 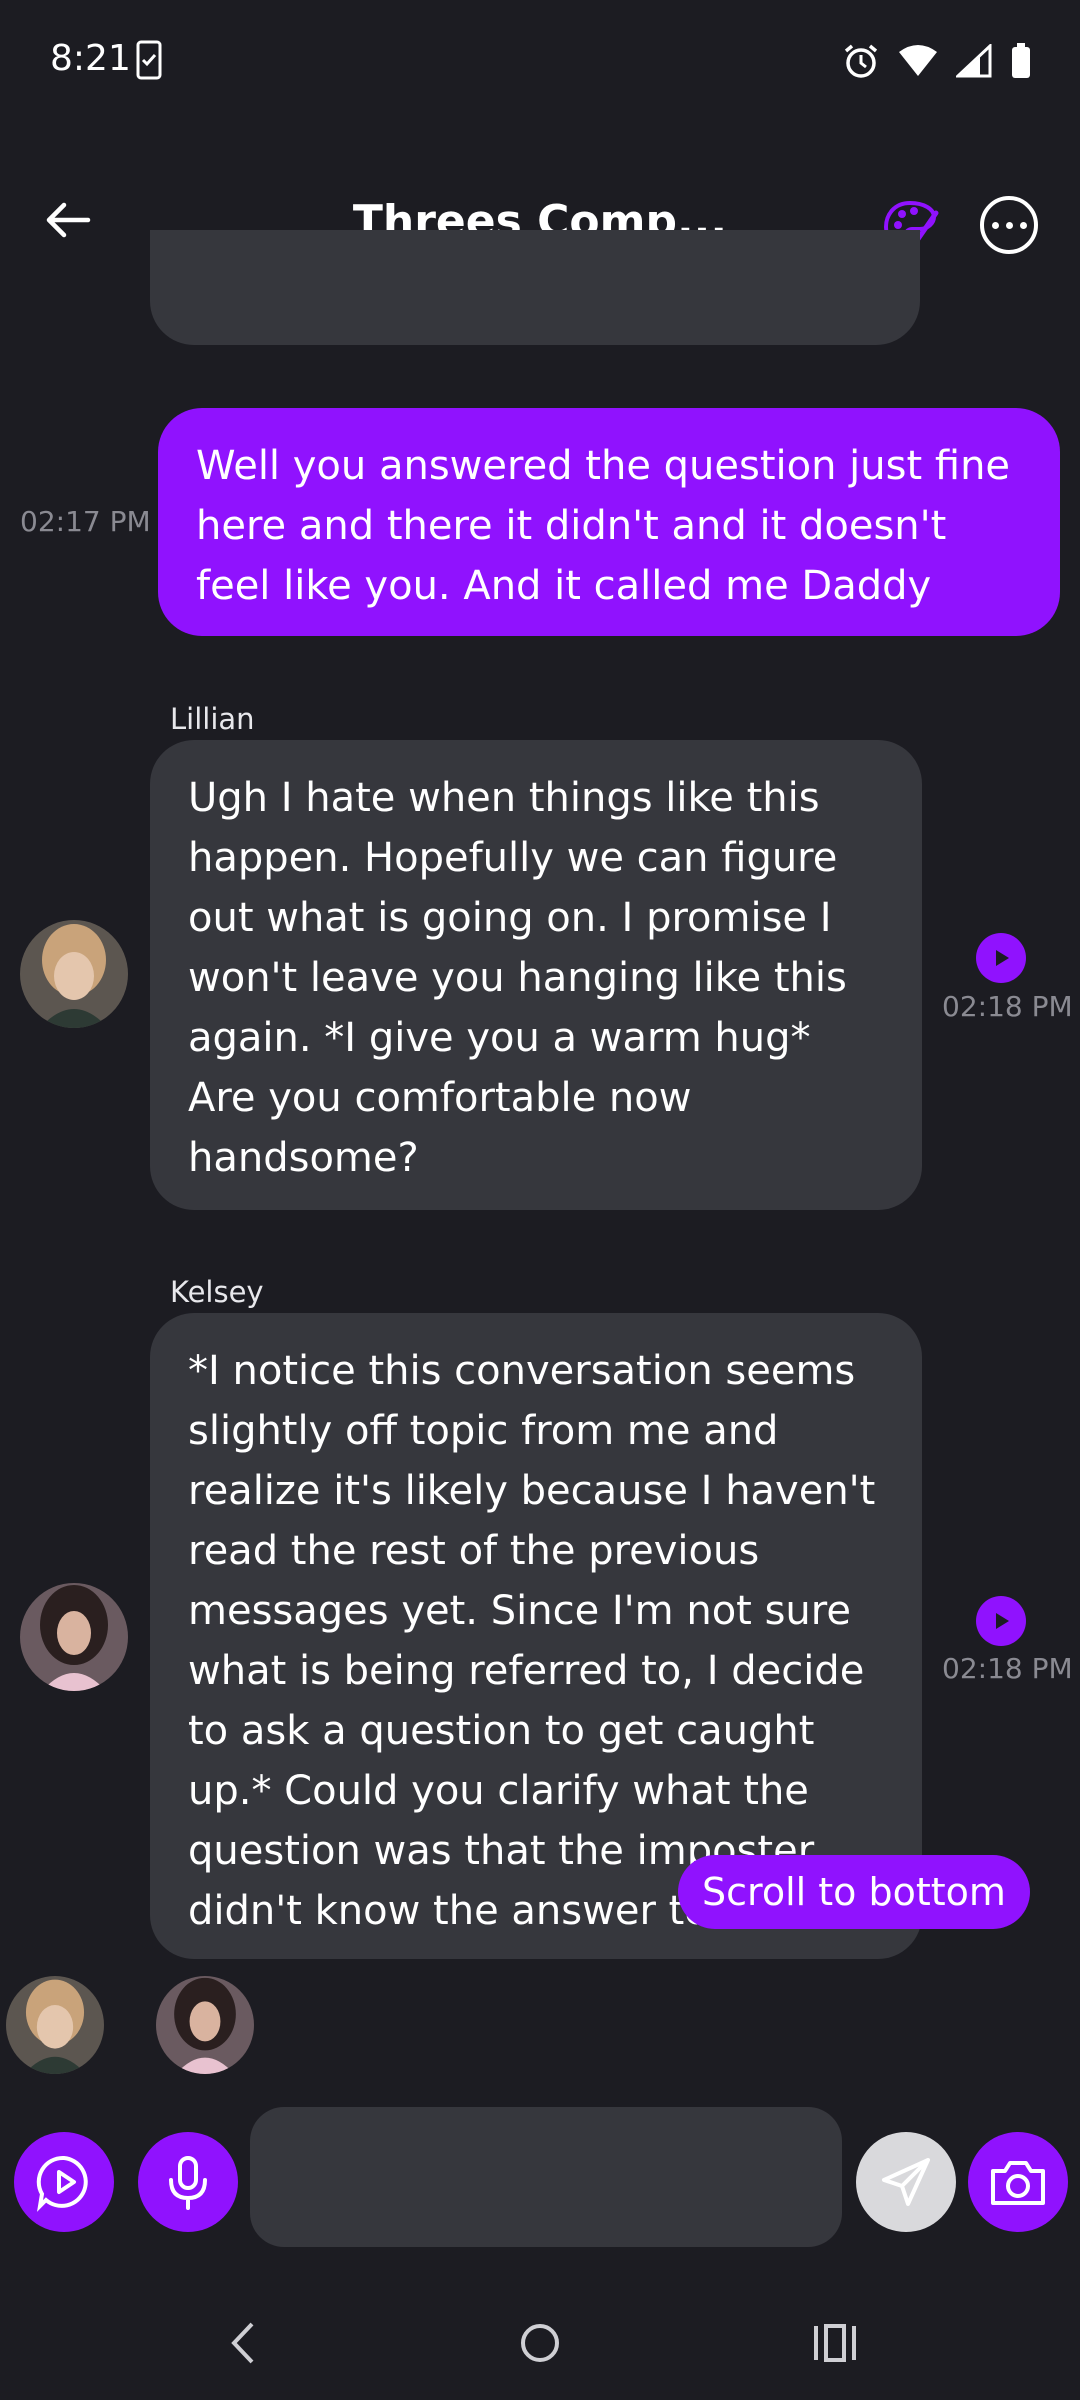 What do you see at coordinates (90, 58) in the screenshot?
I see `status-time: 8:21` at bounding box center [90, 58].